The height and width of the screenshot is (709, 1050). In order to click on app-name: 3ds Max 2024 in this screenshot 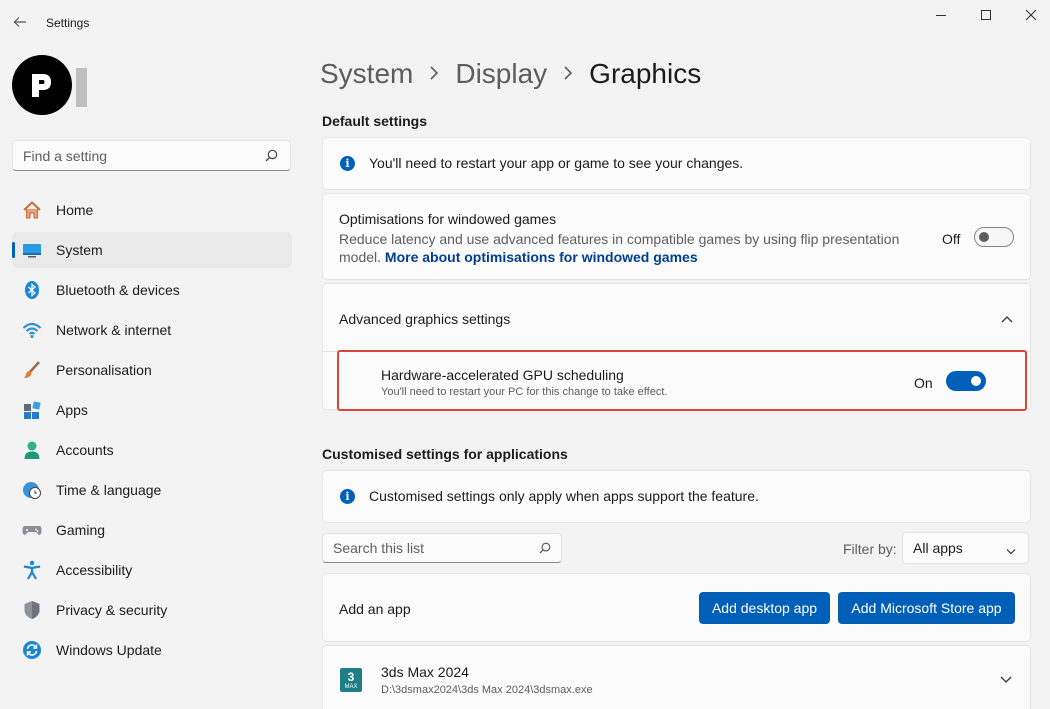, I will do `click(425, 672)`.